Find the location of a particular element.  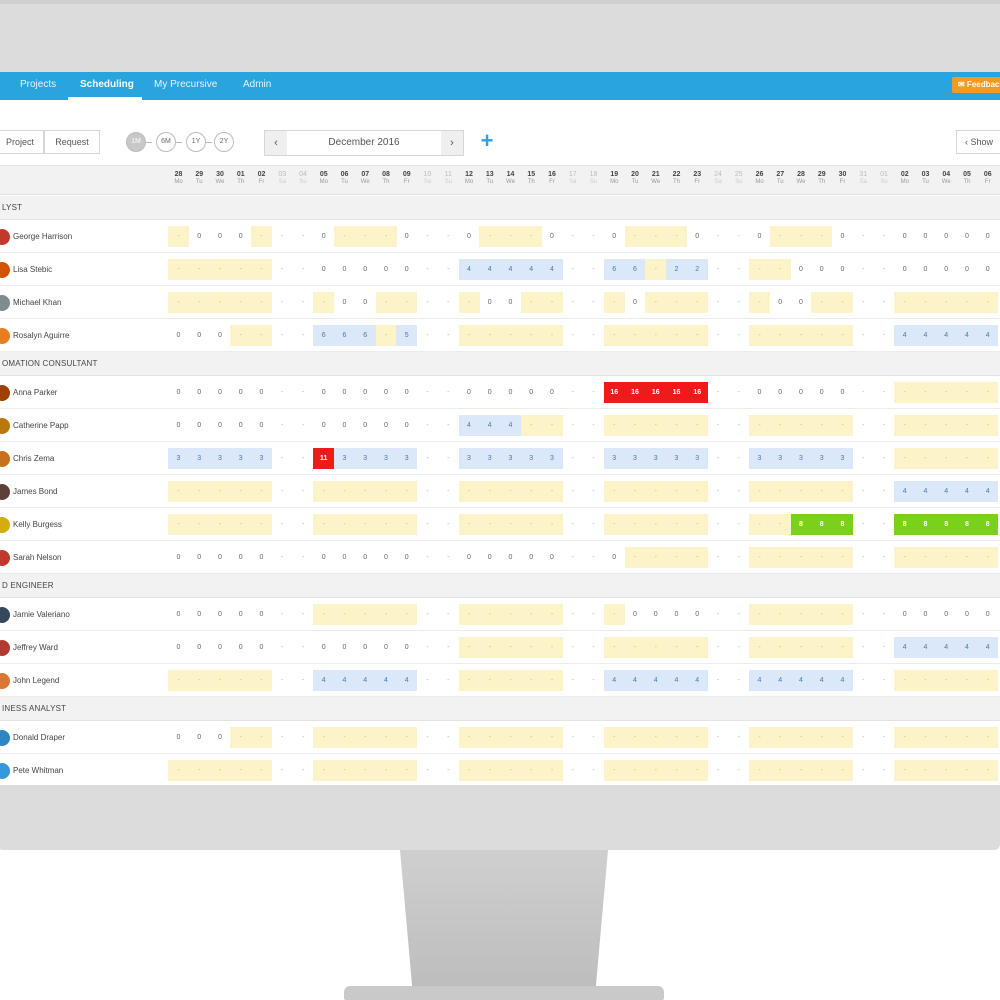

resource-name: Kelly Burgess is located at coordinates (37, 524).